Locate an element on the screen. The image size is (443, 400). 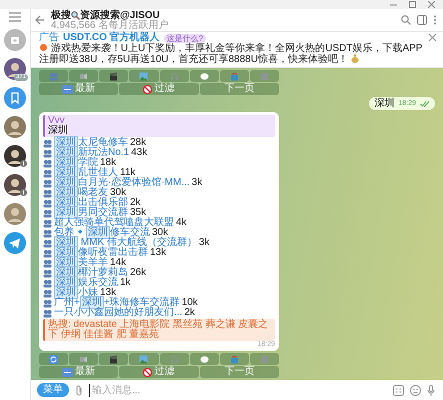
member-count: 43k is located at coordinates (139, 153).